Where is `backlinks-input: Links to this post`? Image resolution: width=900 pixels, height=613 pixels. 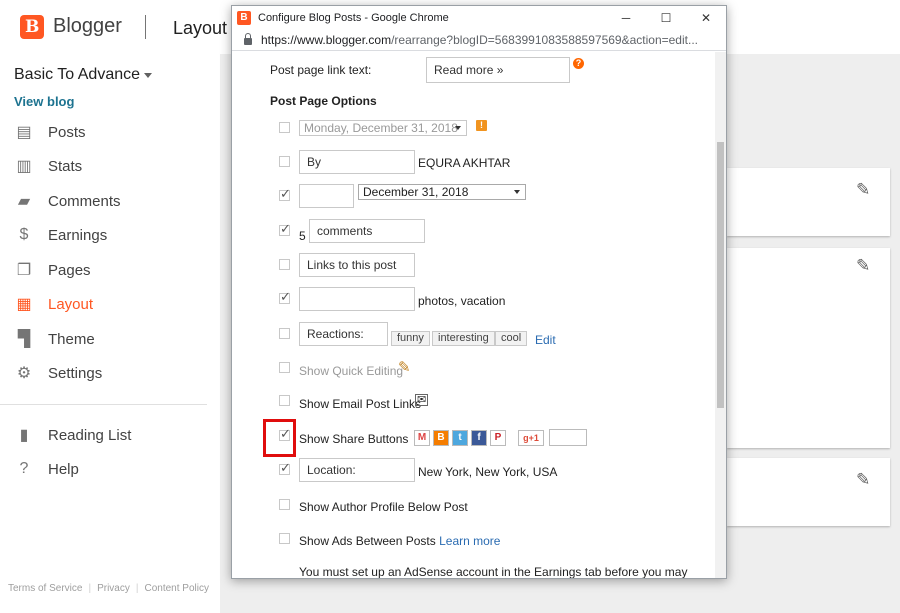 backlinks-input: Links to this post is located at coordinates (357, 265).